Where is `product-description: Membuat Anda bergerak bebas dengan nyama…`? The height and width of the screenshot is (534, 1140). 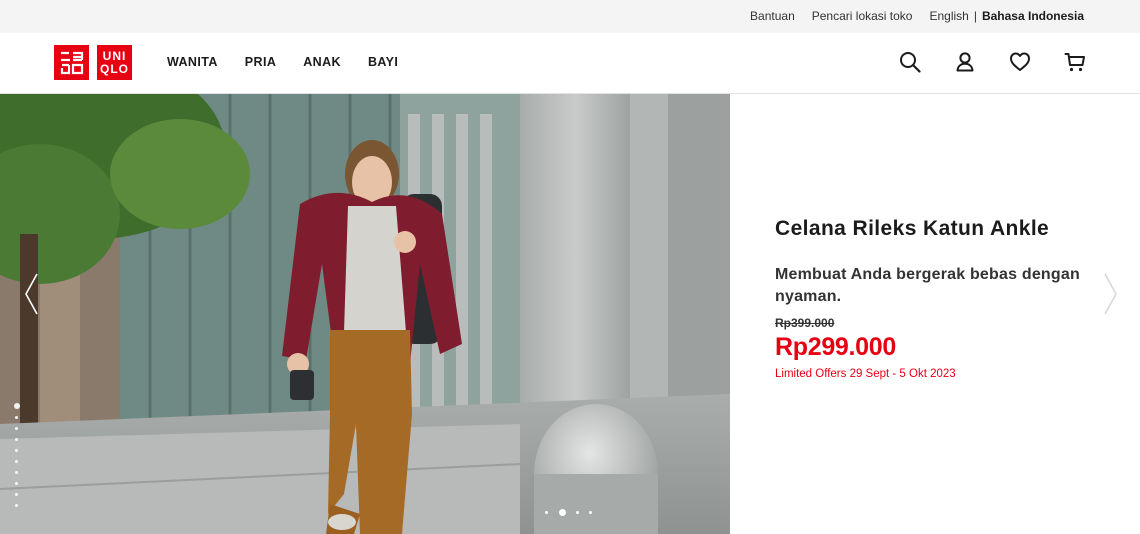 product-description: Membuat Anda bergerak bebas dengan nyama… is located at coordinates (927, 285).